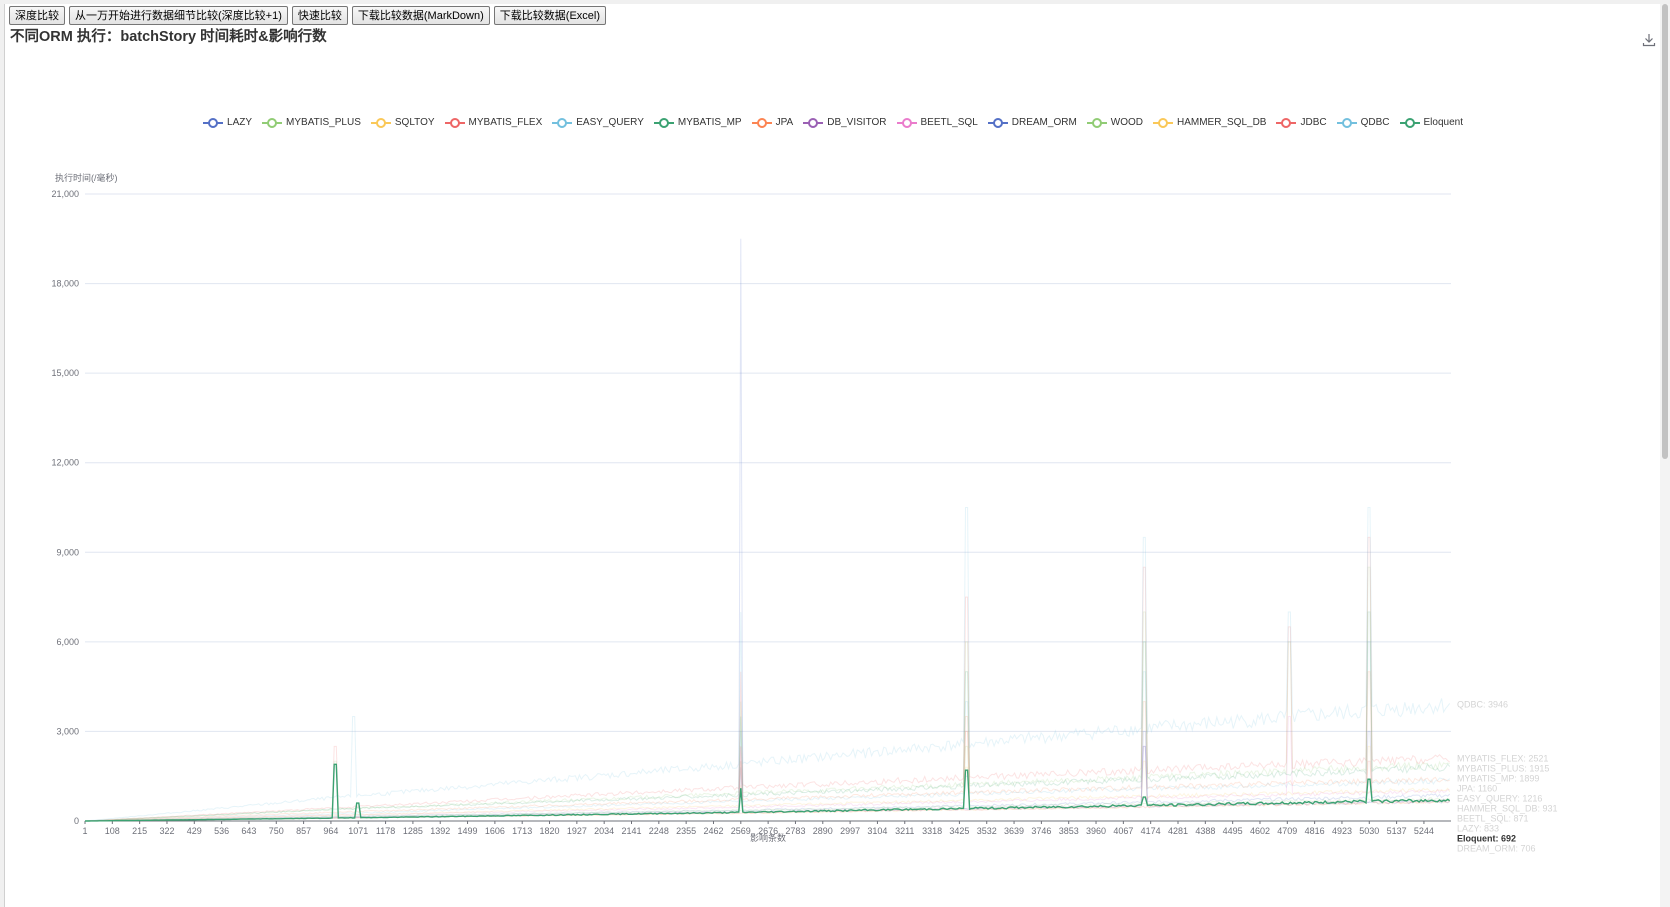  I want to click on x-tick-label: 4495, so click(1233, 831).